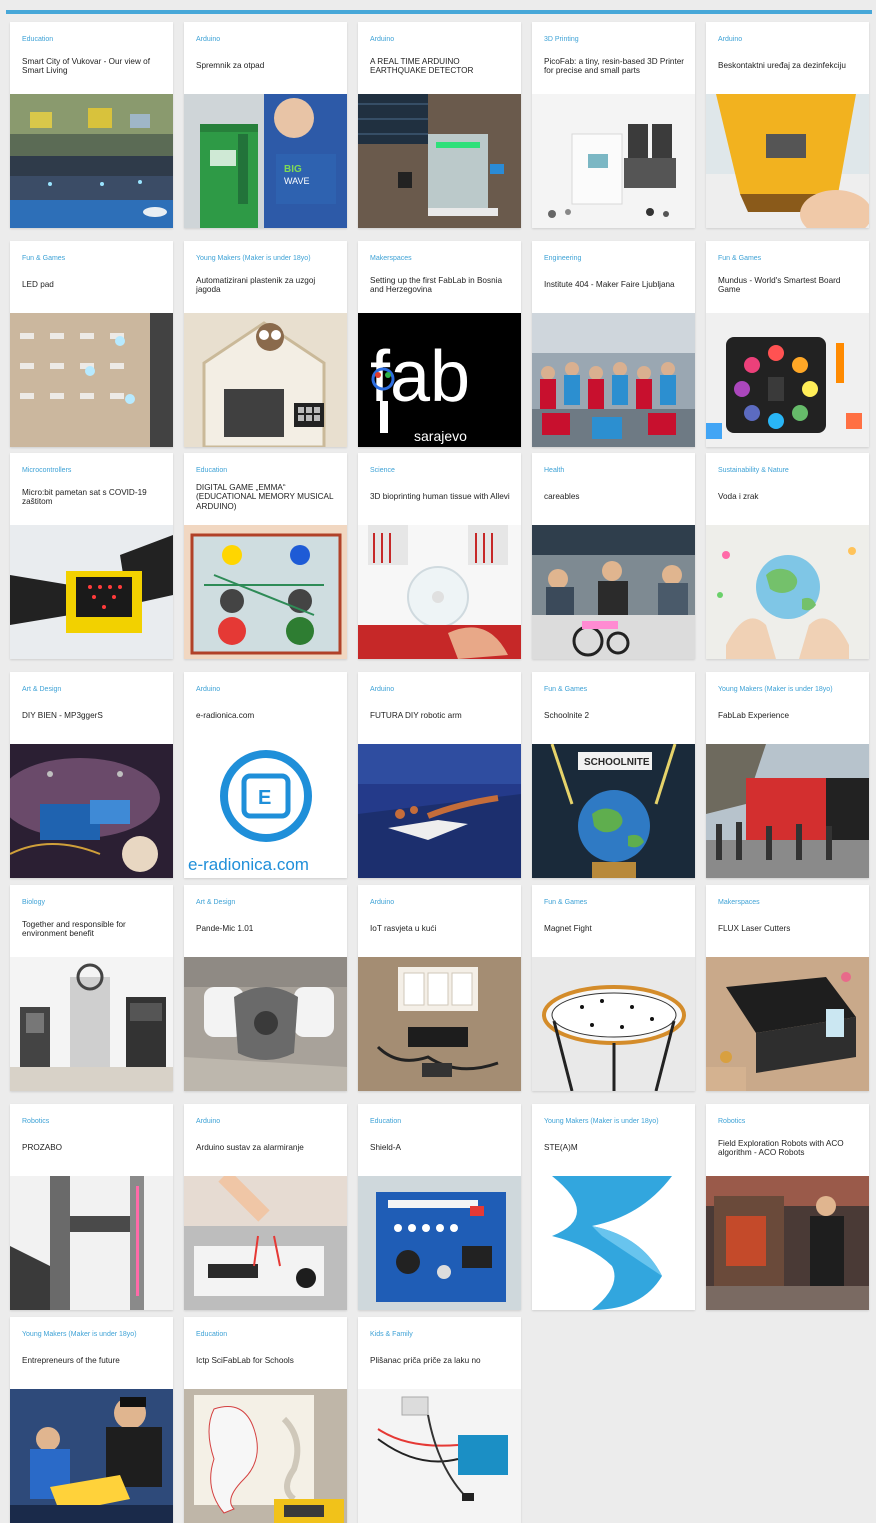  I want to click on project-title: LED pad, so click(38, 285).